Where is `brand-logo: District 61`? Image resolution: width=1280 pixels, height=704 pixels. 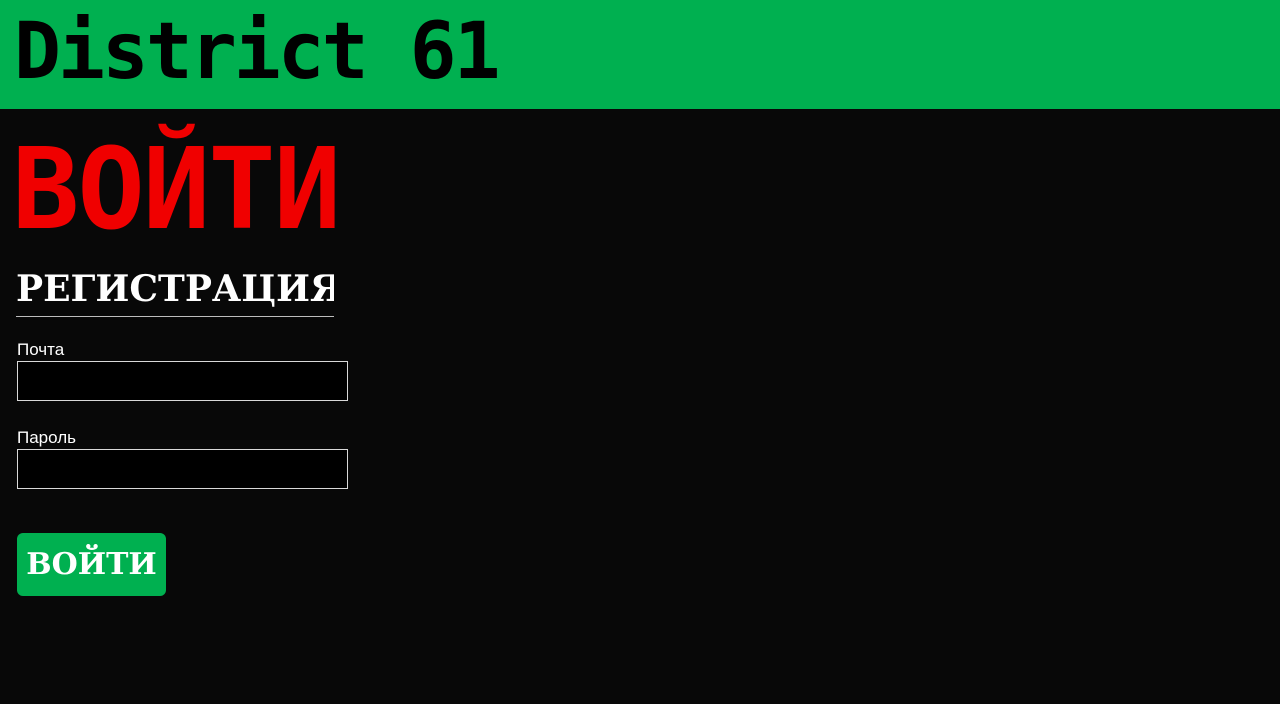
brand-logo: District 61 is located at coordinates (257, 52).